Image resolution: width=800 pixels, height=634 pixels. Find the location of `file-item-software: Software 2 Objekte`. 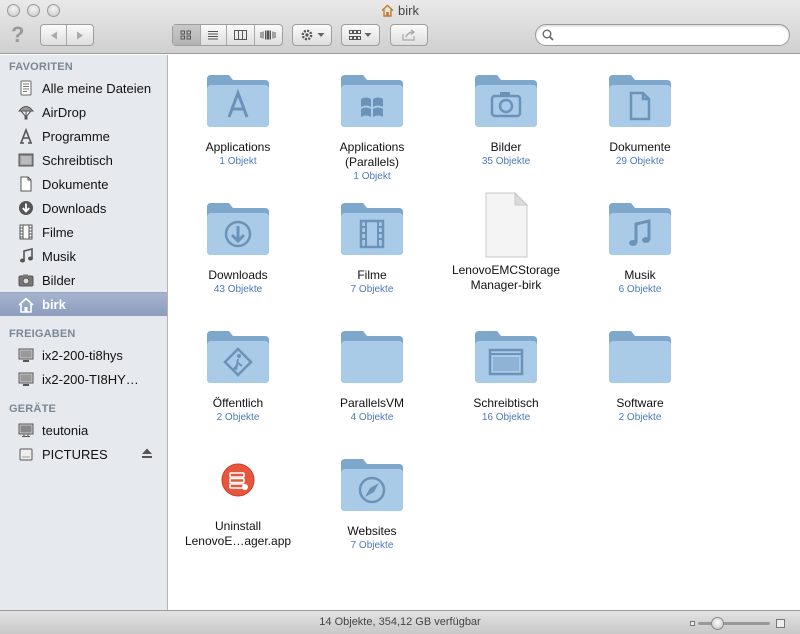

file-item-software: Software 2 Objekte is located at coordinates (640, 374).